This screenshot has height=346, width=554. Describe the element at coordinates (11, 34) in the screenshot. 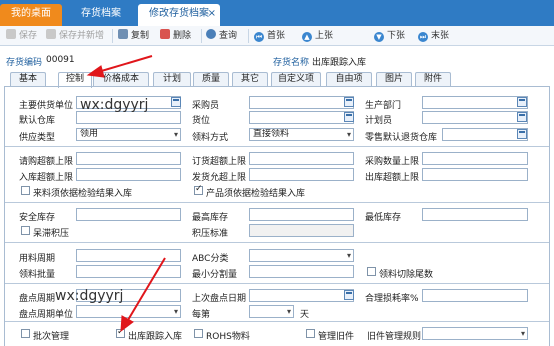

I see `save-icon` at that location.